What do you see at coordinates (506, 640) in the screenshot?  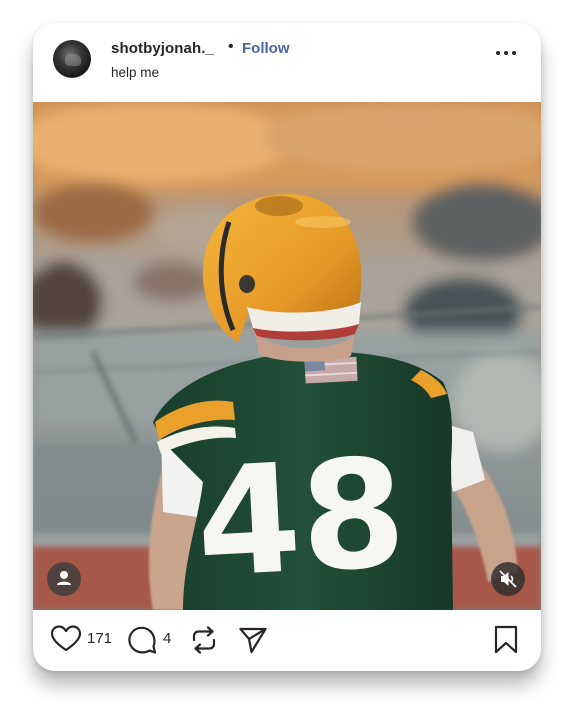 I see `bookmark-icon` at bounding box center [506, 640].